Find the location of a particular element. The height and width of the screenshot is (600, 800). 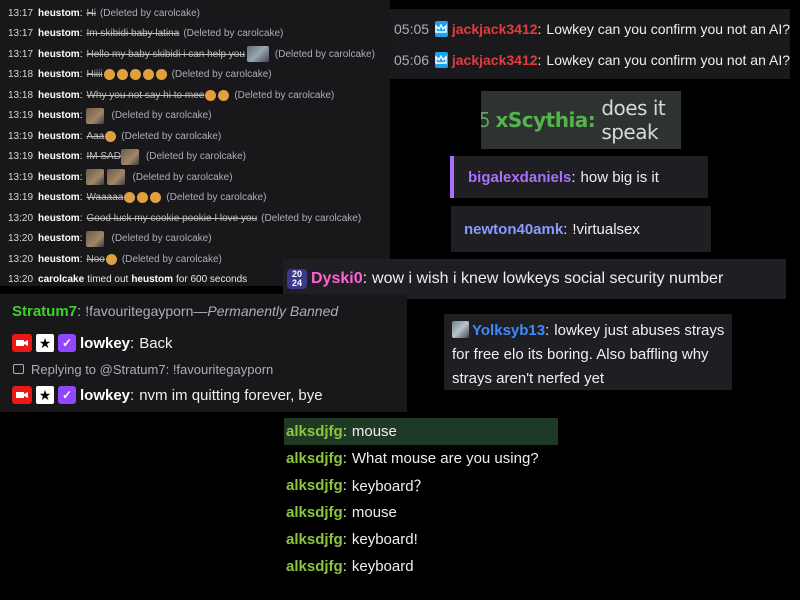

username: newton40amk is located at coordinates (513, 229).